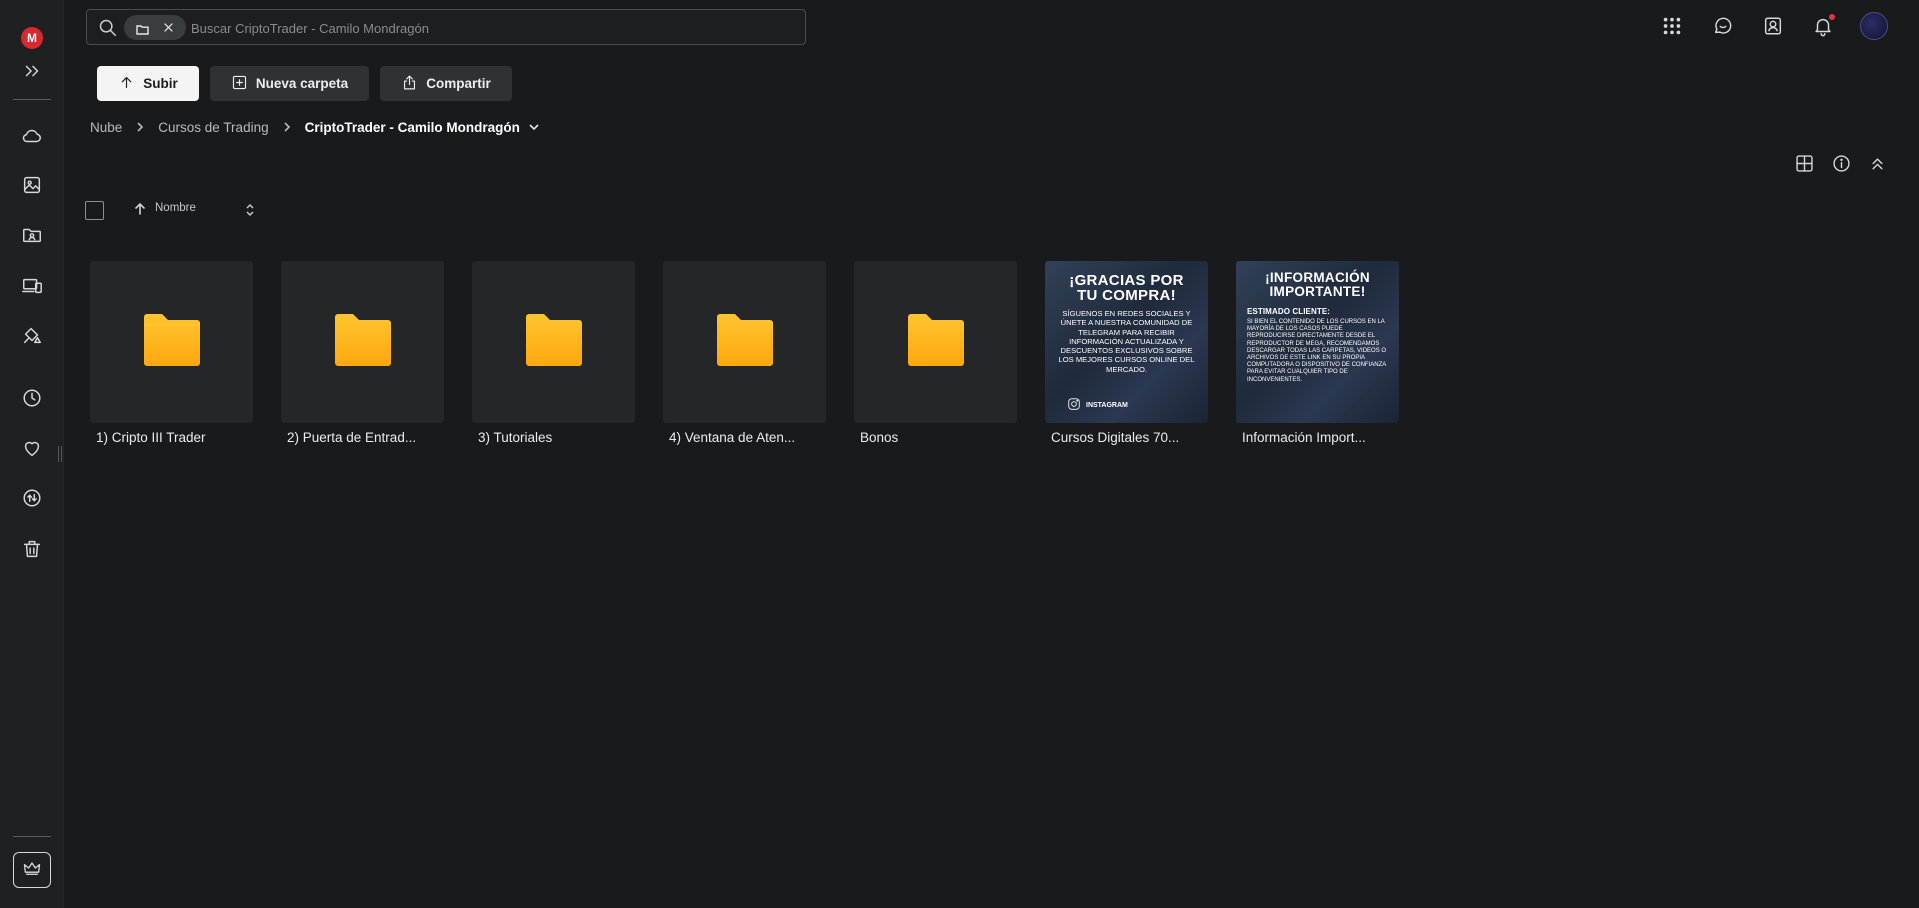 This screenshot has height=908, width=1919. Describe the element at coordinates (1317, 277) in the screenshot. I see `poster-title: ¡INFORMACIÓN` at that location.